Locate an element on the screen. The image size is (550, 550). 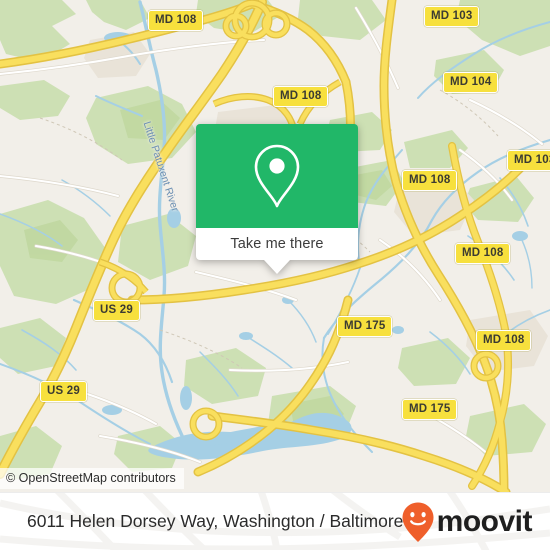
map-pin-icon is located at coordinates (277, 176).